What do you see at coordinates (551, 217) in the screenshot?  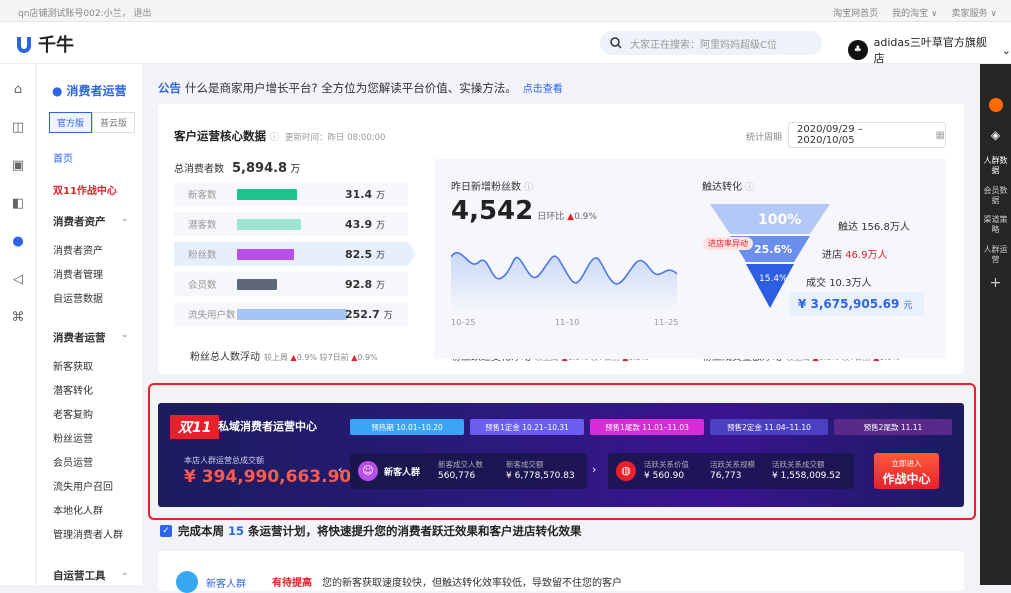 I see `fans-cmp-label: 日环比` at bounding box center [551, 217].